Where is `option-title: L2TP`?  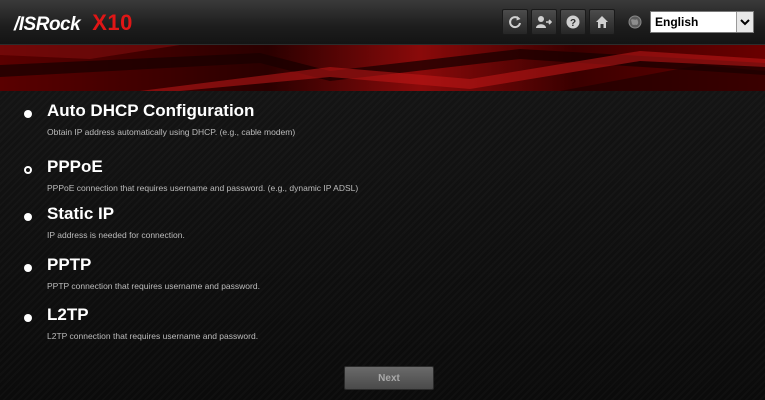
option-title: L2TP is located at coordinates (68, 315).